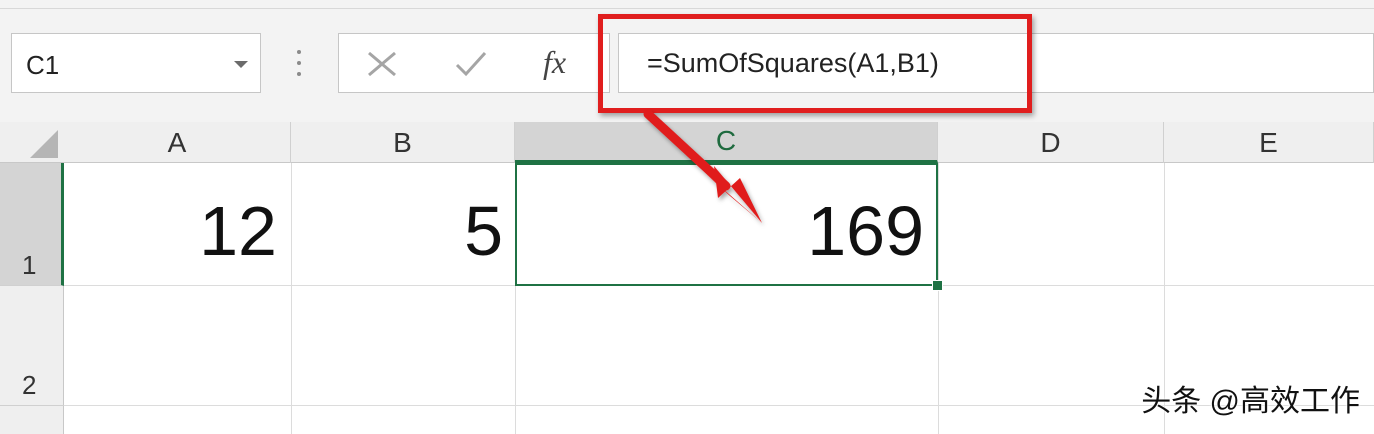 The width and height of the screenshot is (1374, 434). Describe the element at coordinates (44, 144) in the screenshot. I see `select-all-icon` at that location.